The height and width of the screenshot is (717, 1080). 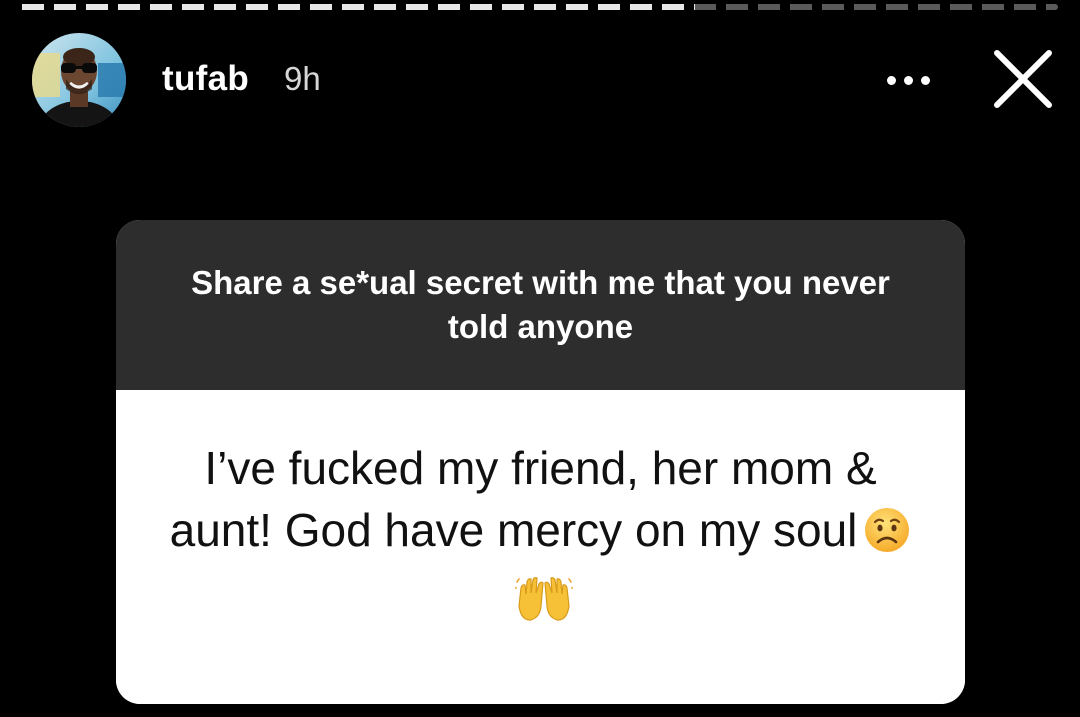 I want to click on close-icon, so click(x=1023, y=79).